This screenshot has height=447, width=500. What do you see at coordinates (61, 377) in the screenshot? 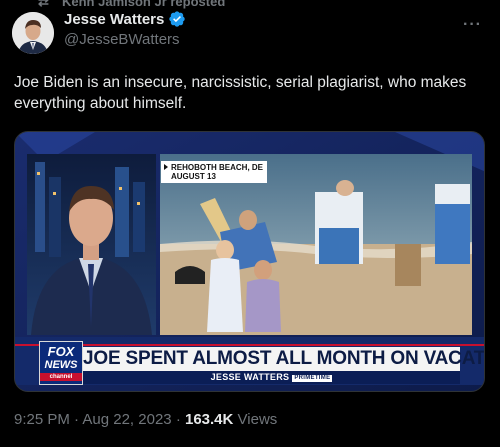
I see `logo-line3: channel` at bounding box center [61, 377].